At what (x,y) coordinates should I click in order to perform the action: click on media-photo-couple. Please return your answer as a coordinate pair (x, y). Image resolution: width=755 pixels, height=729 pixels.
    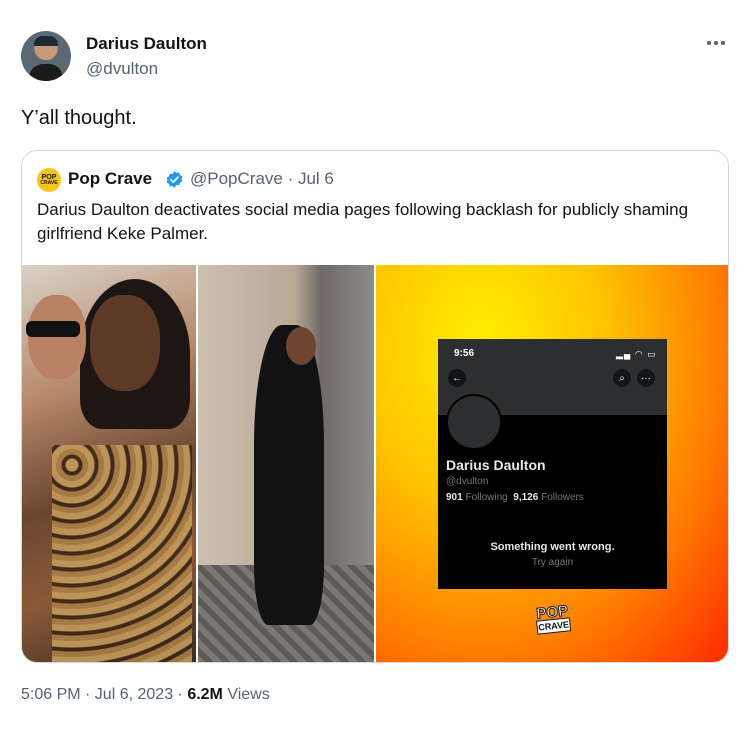
    Looking at the image, I should click on (109, 463).